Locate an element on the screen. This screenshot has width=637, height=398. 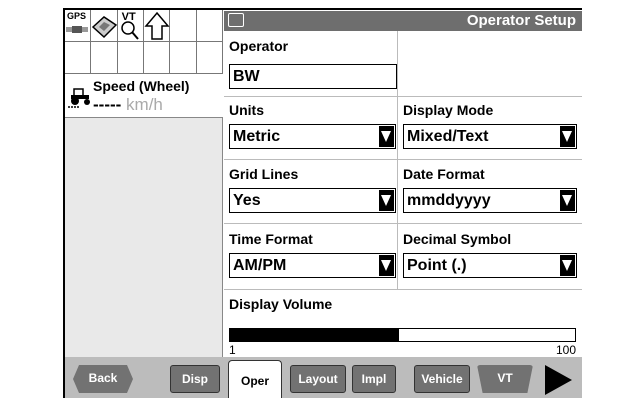
arrow-up-shape-icon is located at coordinates (157, 25).